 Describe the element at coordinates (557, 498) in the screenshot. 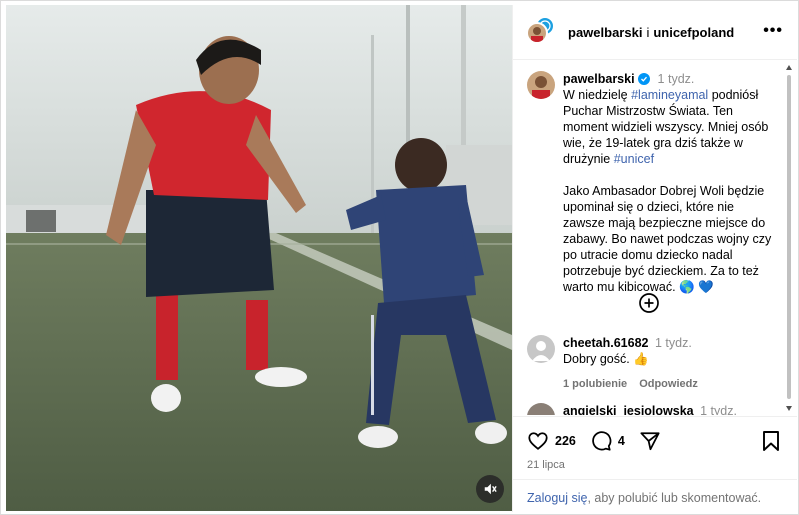

I see `login-link: Zaloguj się` at that location.